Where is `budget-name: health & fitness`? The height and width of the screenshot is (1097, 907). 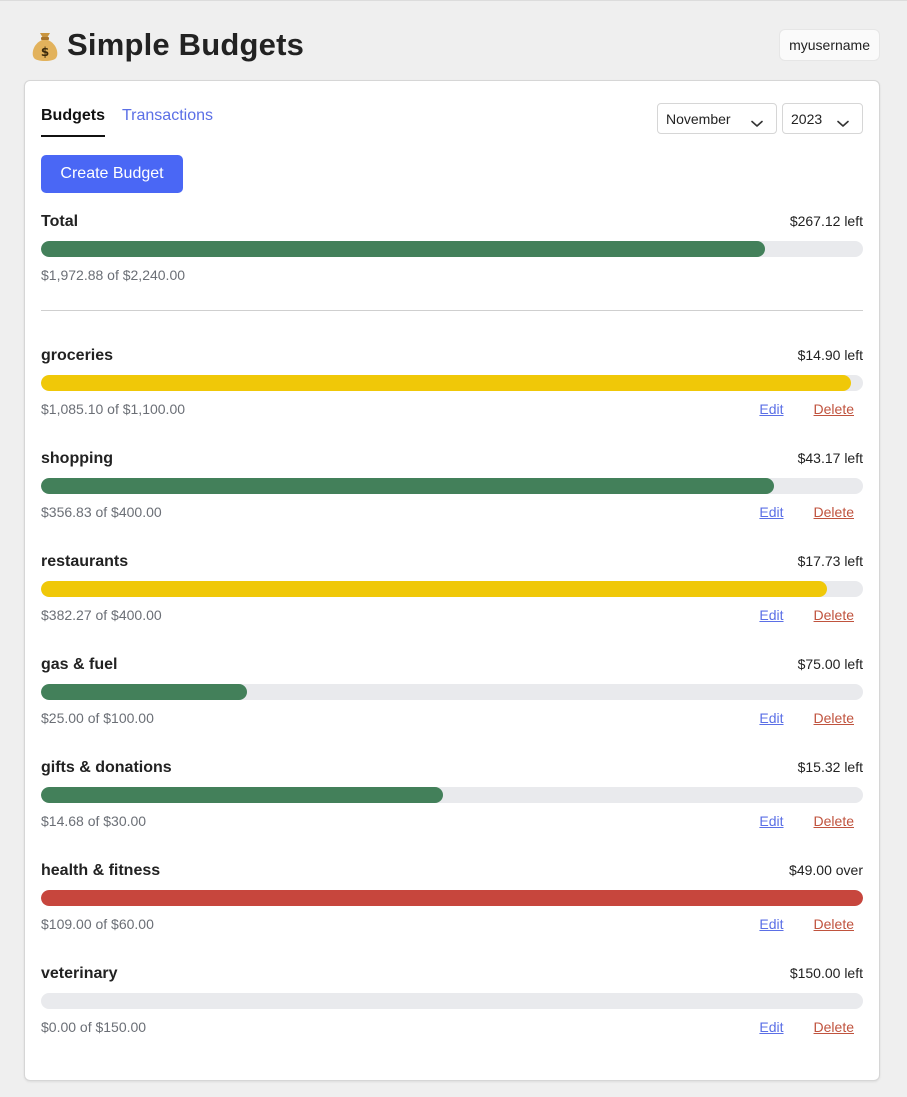
budget-name: health & fitness is located at coordinates (101, 870).